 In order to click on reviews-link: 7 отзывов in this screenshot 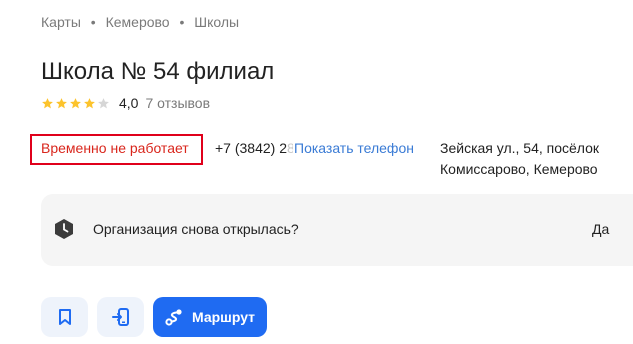, I will do `click(177, 103)`.